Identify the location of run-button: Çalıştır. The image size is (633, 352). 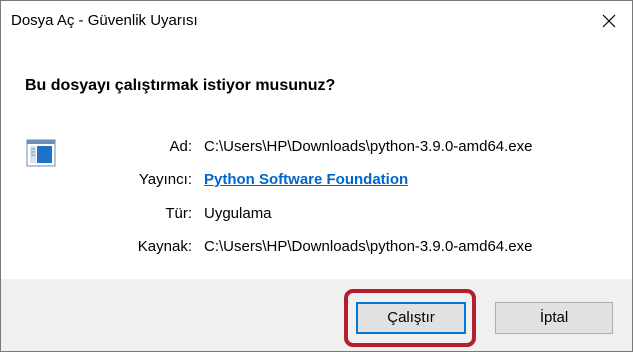
(411, 318).